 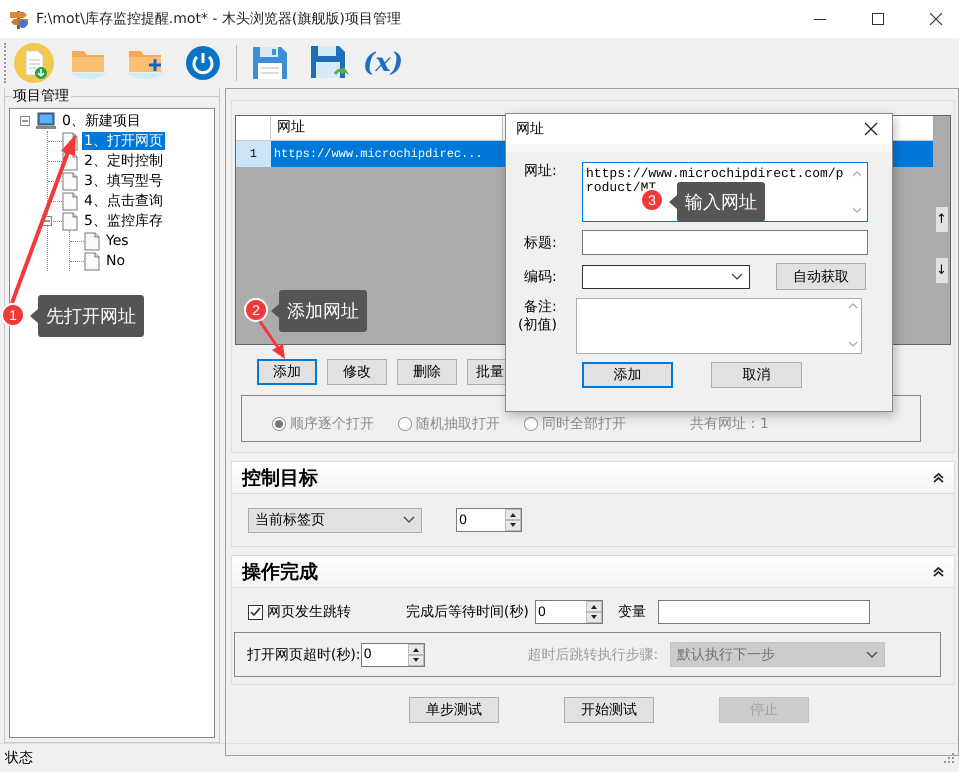 I want to click on dialog-button: 取消, so click(x=756, y=375).